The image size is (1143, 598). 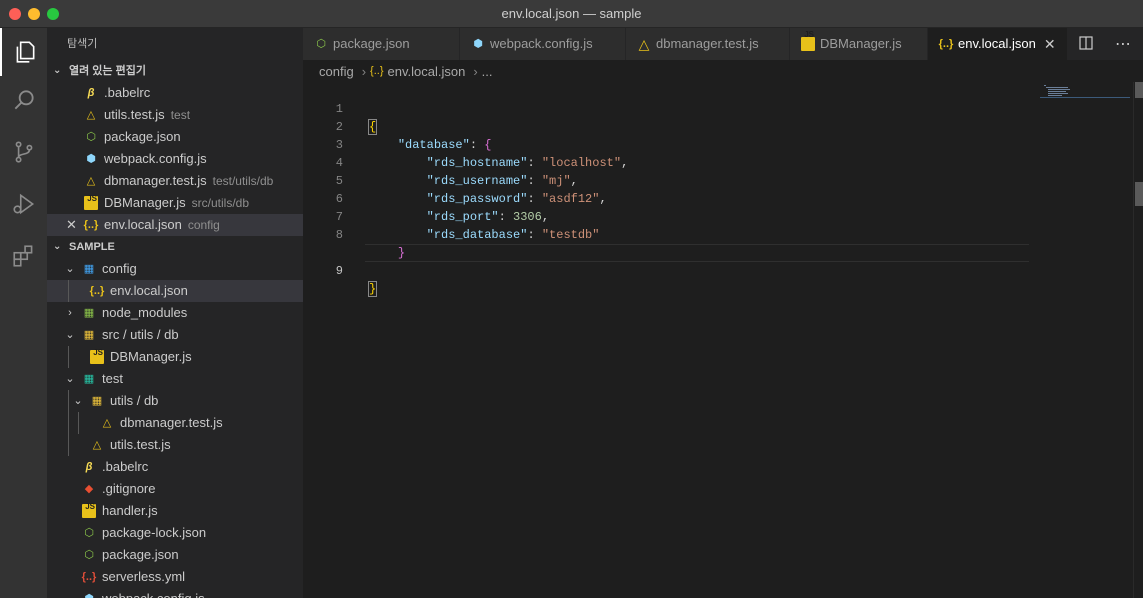 I want to click on tree-file: ⬡ package-lock.json, so click(x=175, y=533).